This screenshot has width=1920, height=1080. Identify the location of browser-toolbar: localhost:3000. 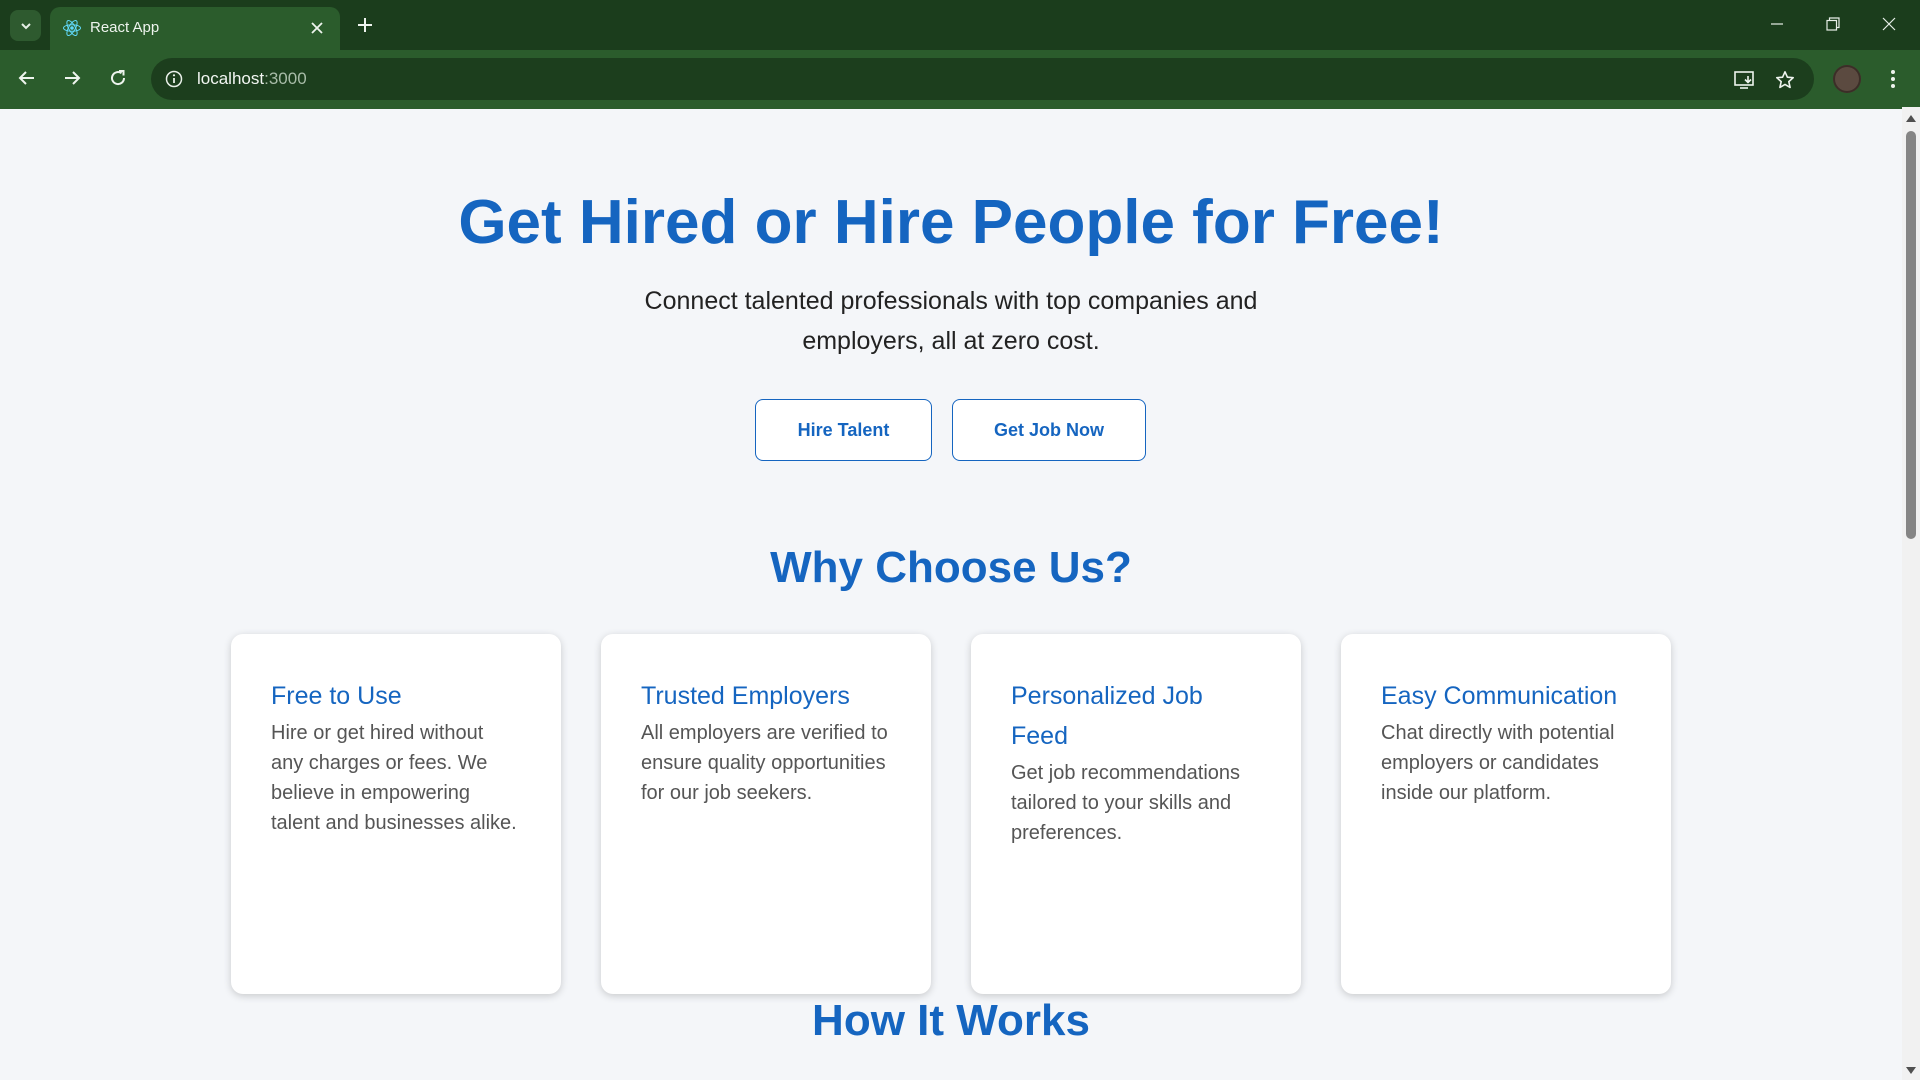
(960, 78).